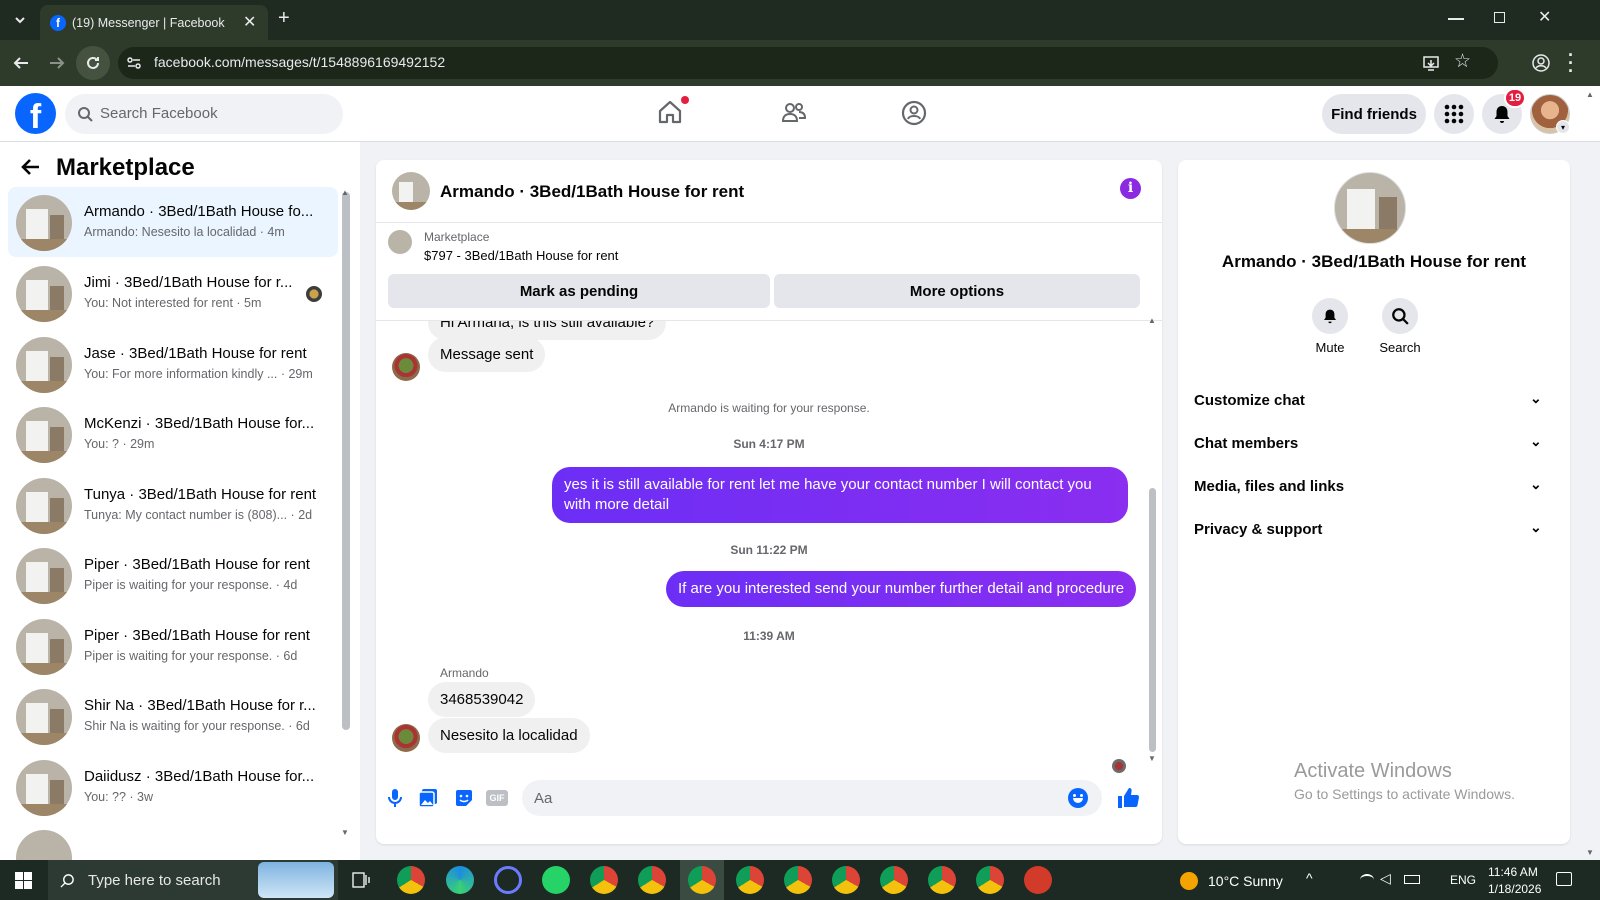 The width and height of the screenshot is (1600, 900). Describe the element at coordinates (1456, 19) in the screenshot. I see `minimize-button` at that location.